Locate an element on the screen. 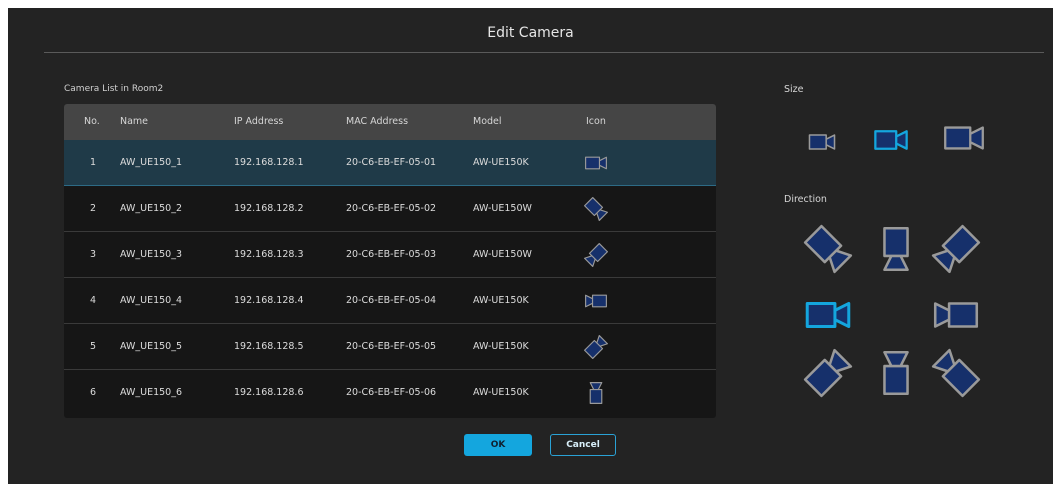  direction-option-down-left is located at coordinates (956, 251).